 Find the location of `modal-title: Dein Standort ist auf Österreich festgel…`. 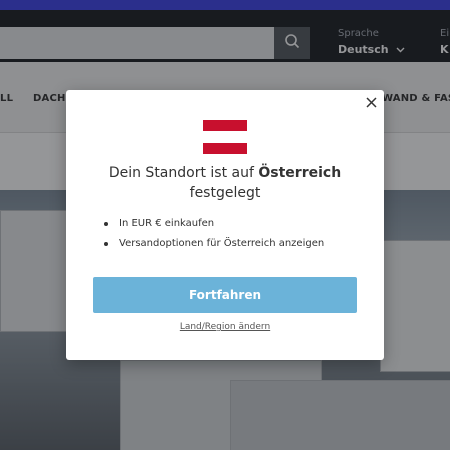

modal-title: Dein Standort ist auf Österreich festgel… is located at coordinates (225, 183).